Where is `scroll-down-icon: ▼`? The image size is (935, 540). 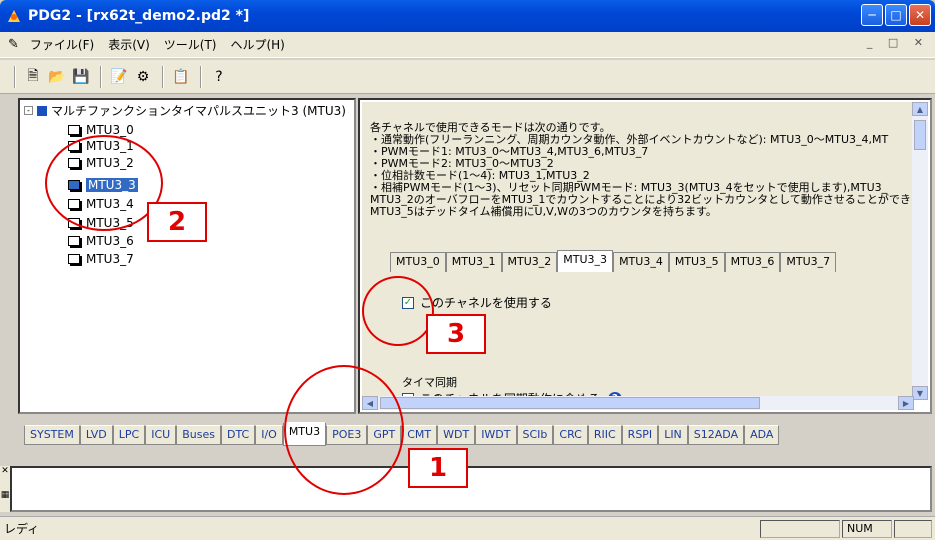
scroll-down-icon: ▼ is located at coordinates (920, 393).